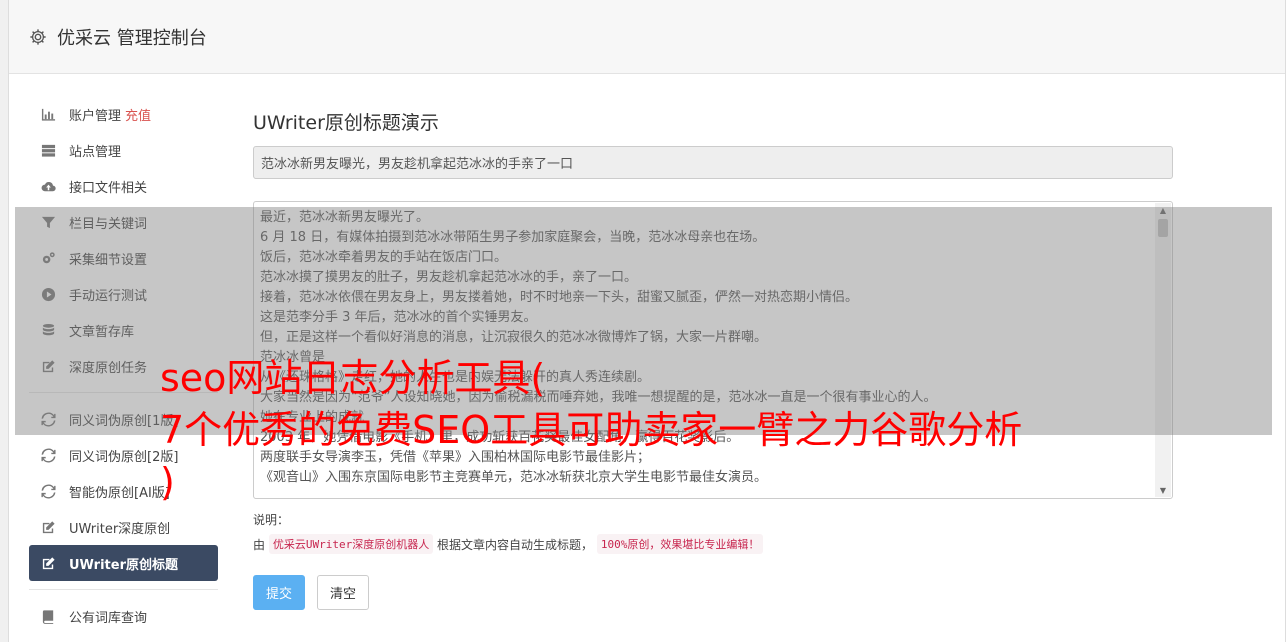 The width and height of the screenshot is (1286, 642). I want to click on top-header: 优采云 管理控制台, so click(647, 37).